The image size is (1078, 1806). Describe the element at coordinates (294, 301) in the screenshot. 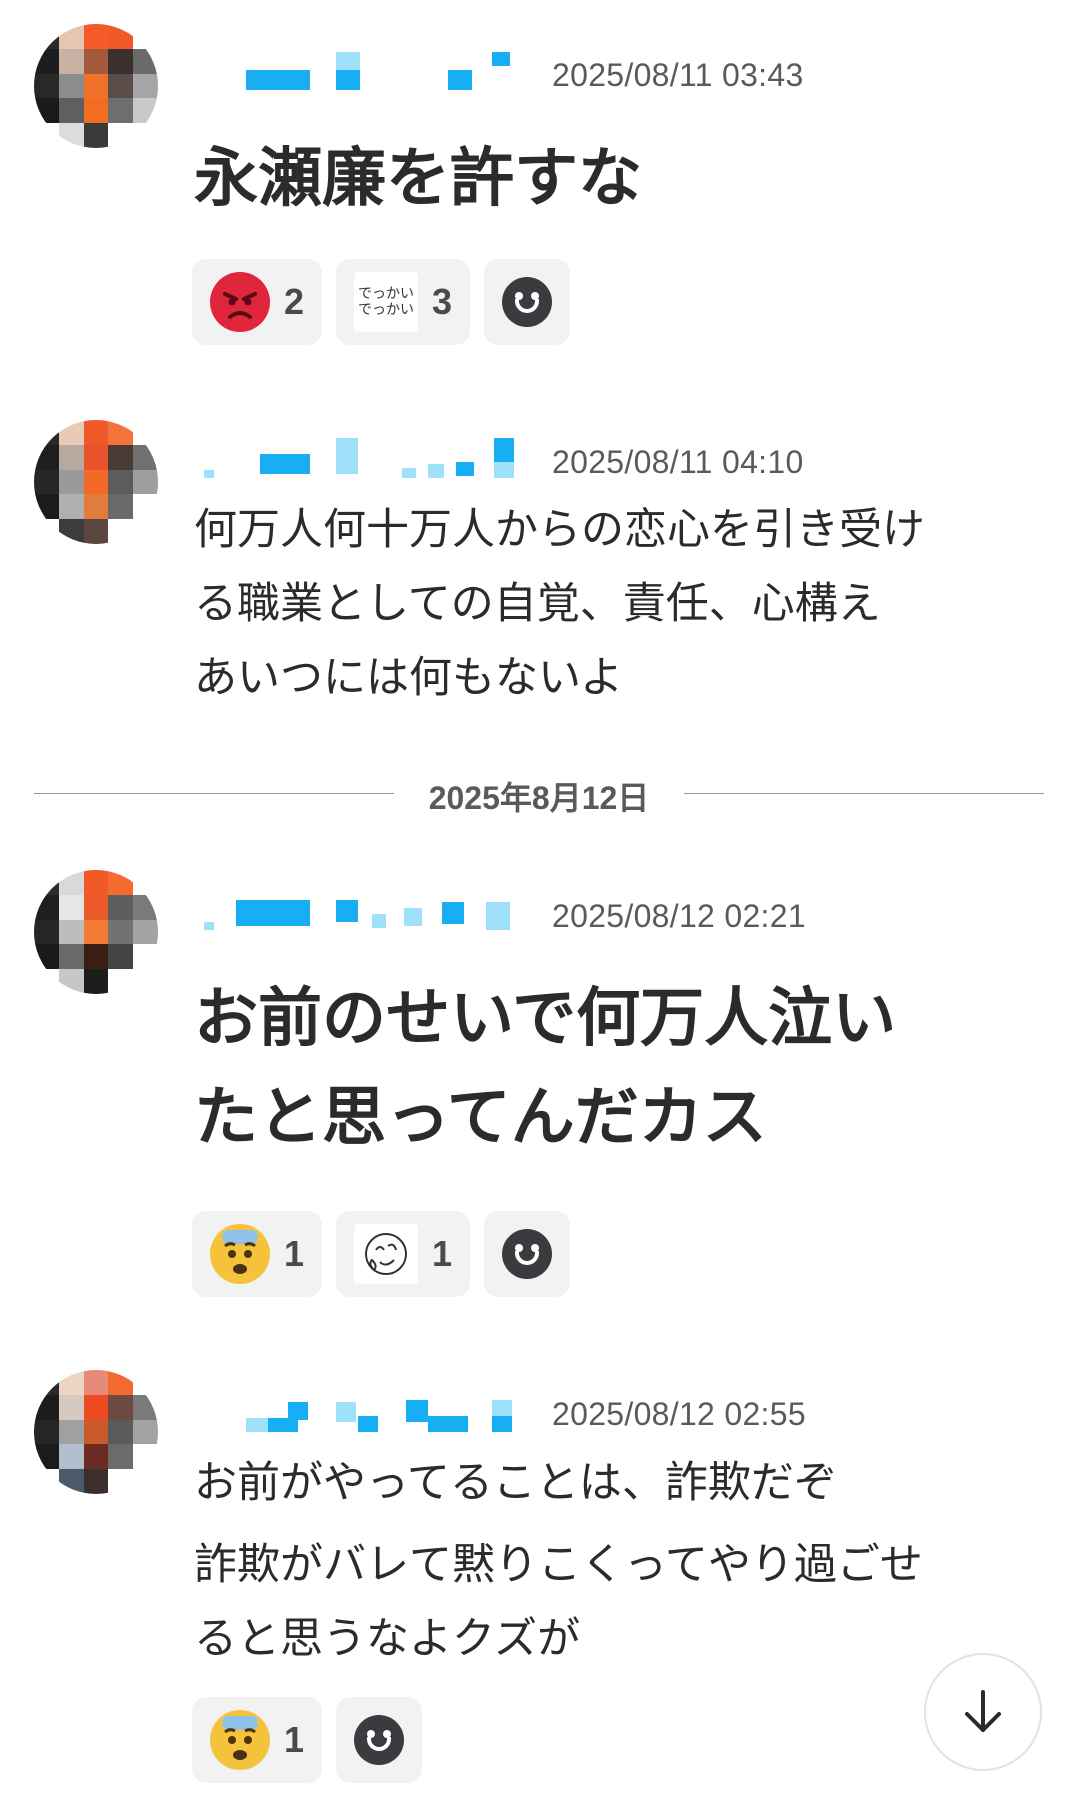

I see `reaction-count: 2` at that location.